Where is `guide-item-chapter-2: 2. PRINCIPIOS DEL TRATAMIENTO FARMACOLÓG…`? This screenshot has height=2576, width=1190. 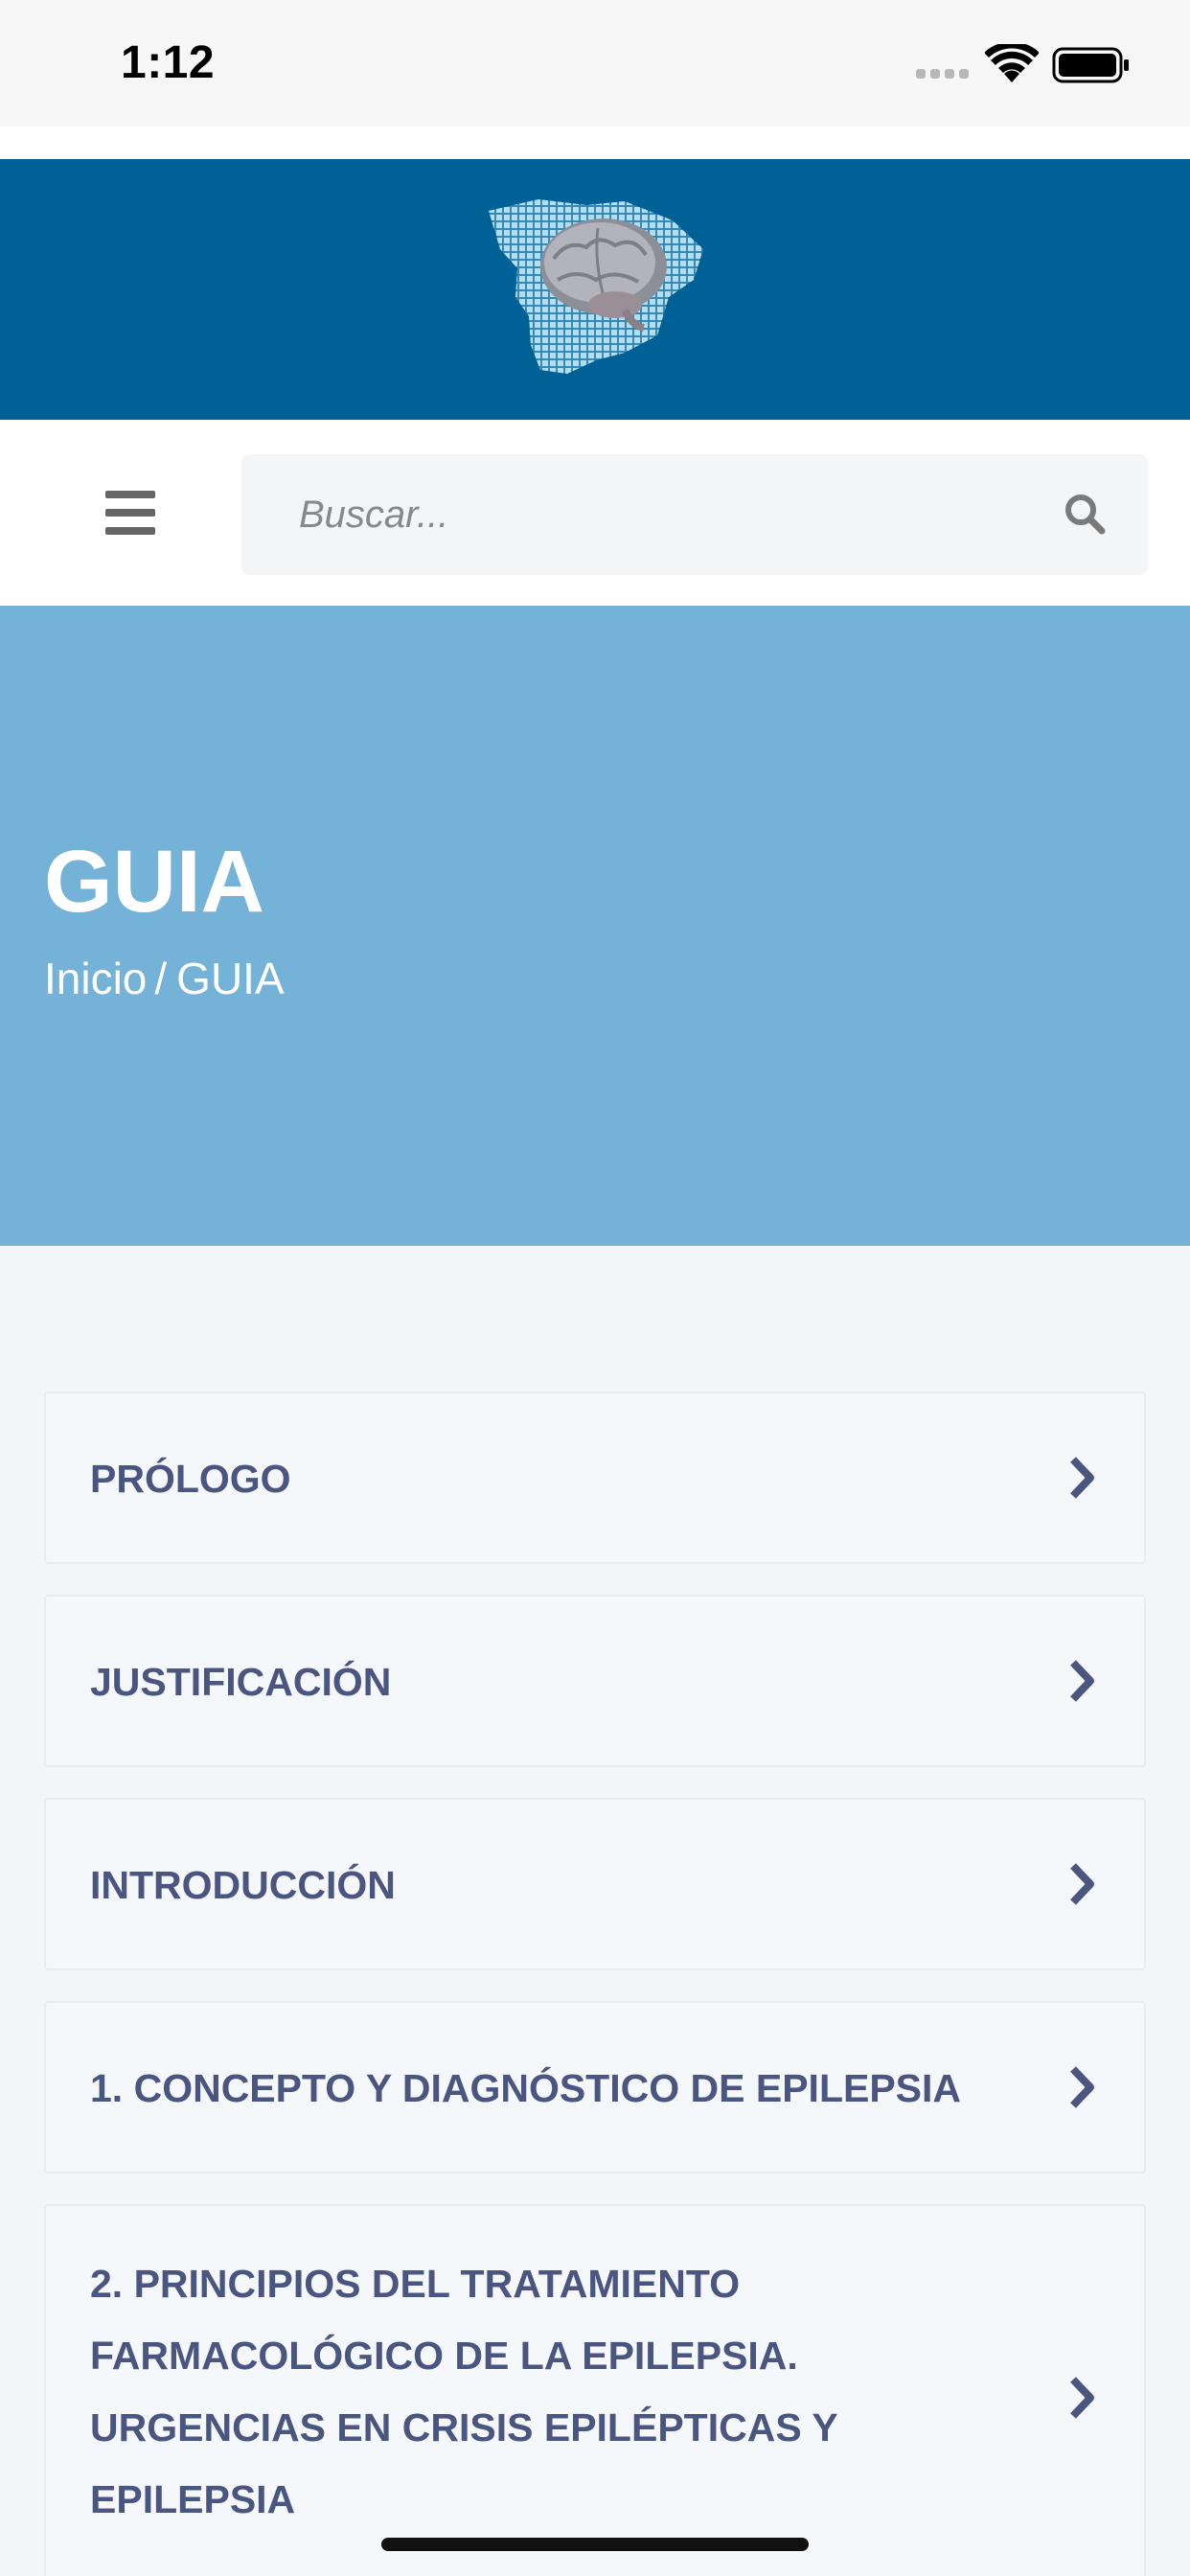 guide-item-chapter-2: 2. PRINCIPIOS DEL TRATAMIENTO FARMACOLÓG… is located at coordinates (595, 2390).